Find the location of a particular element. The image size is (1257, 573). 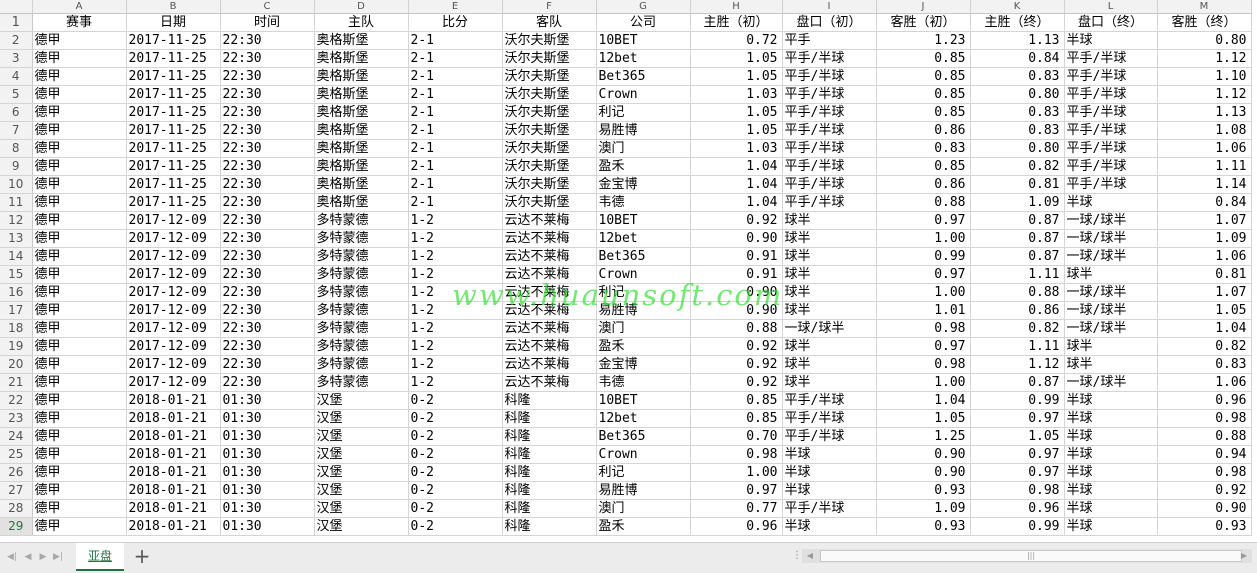

row-number: 17 is located at coordinates (16, 310).